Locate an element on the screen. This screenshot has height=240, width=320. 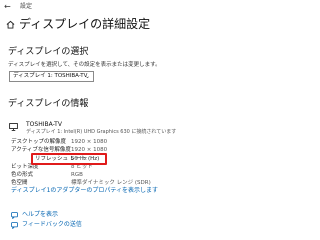
monitor-icon is located at coordinates (13, 127).